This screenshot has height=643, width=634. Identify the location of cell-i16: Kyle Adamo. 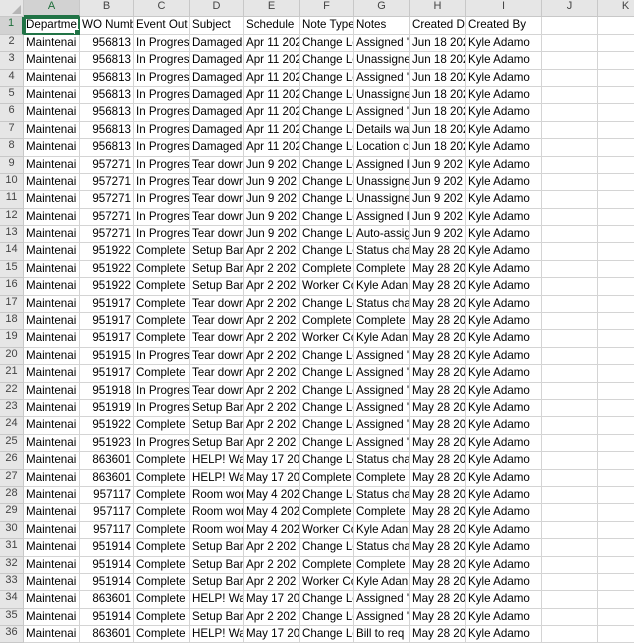
(504, 287).